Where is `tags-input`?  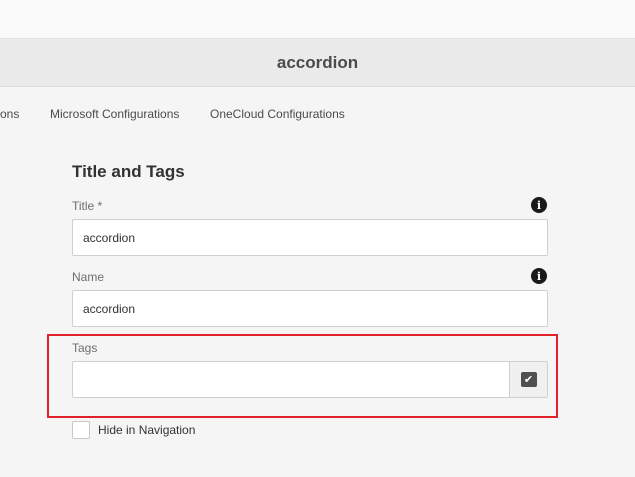 tags-input is located at coordinates (290, 379).